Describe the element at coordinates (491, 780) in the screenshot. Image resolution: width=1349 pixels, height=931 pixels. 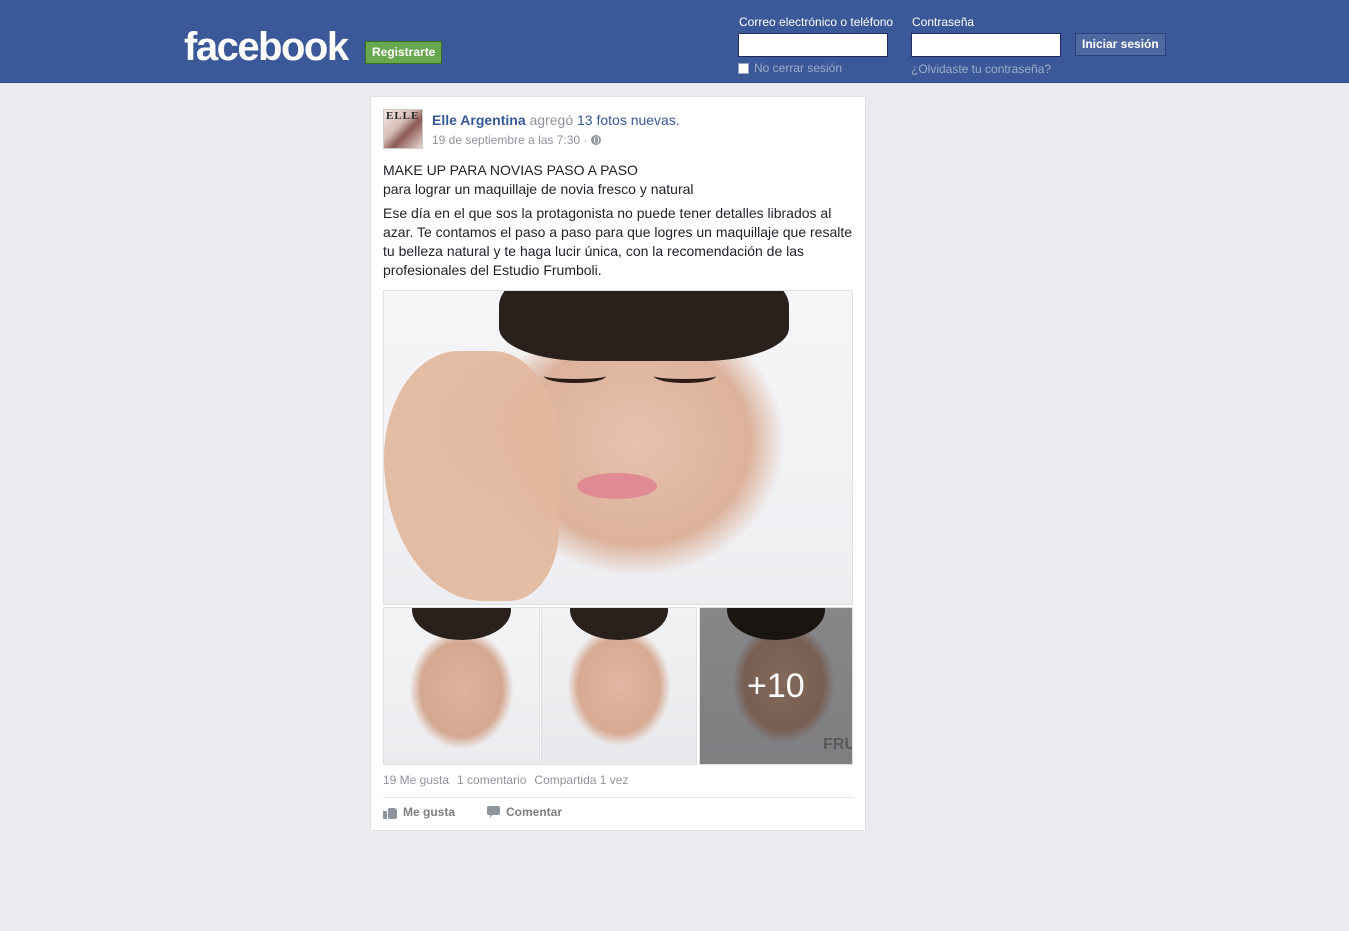
I see `comments-count: 1 comentario` at that location.